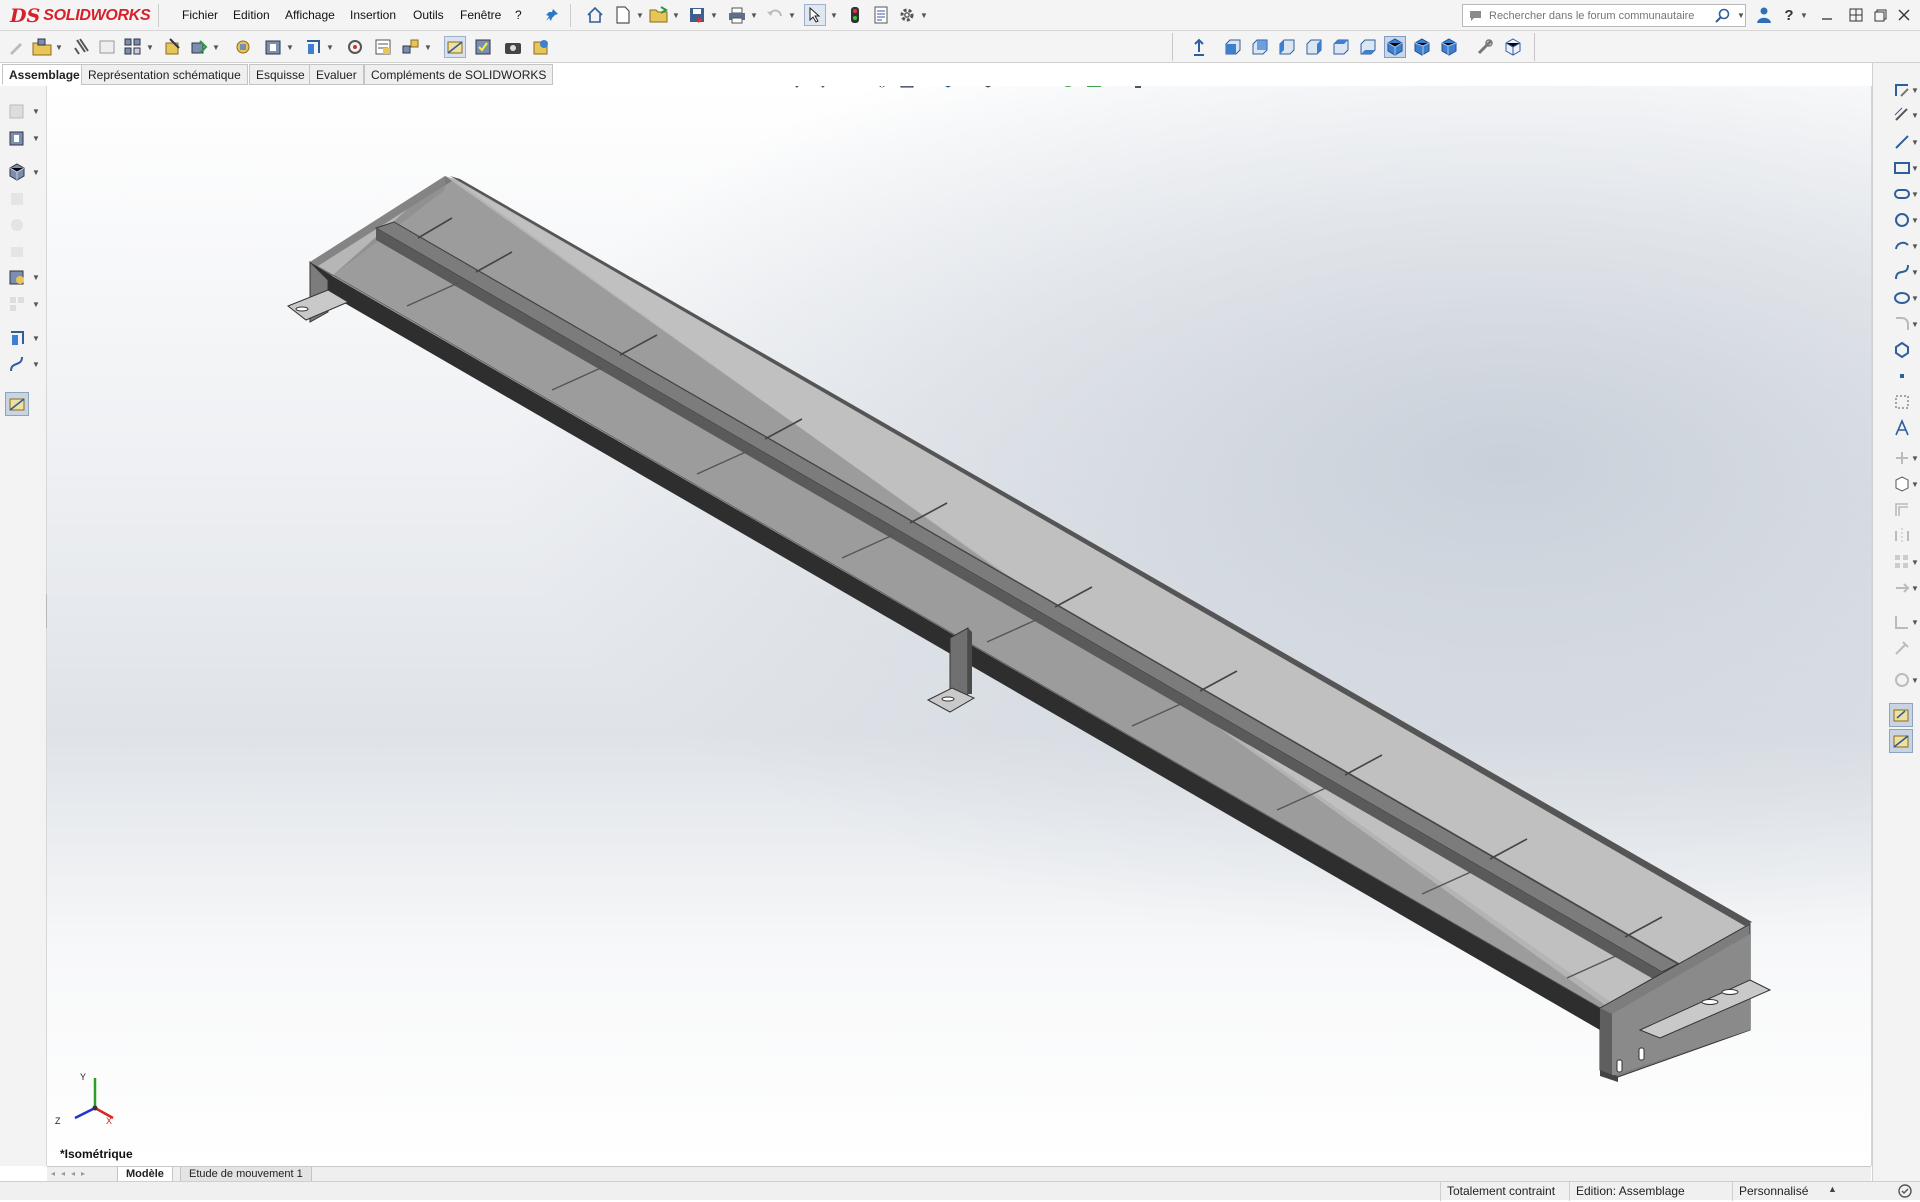  What do you see at coordinates (273, 47) in the screenshot?
I see `assembly-features-icon` at bounding box center [273, 47].